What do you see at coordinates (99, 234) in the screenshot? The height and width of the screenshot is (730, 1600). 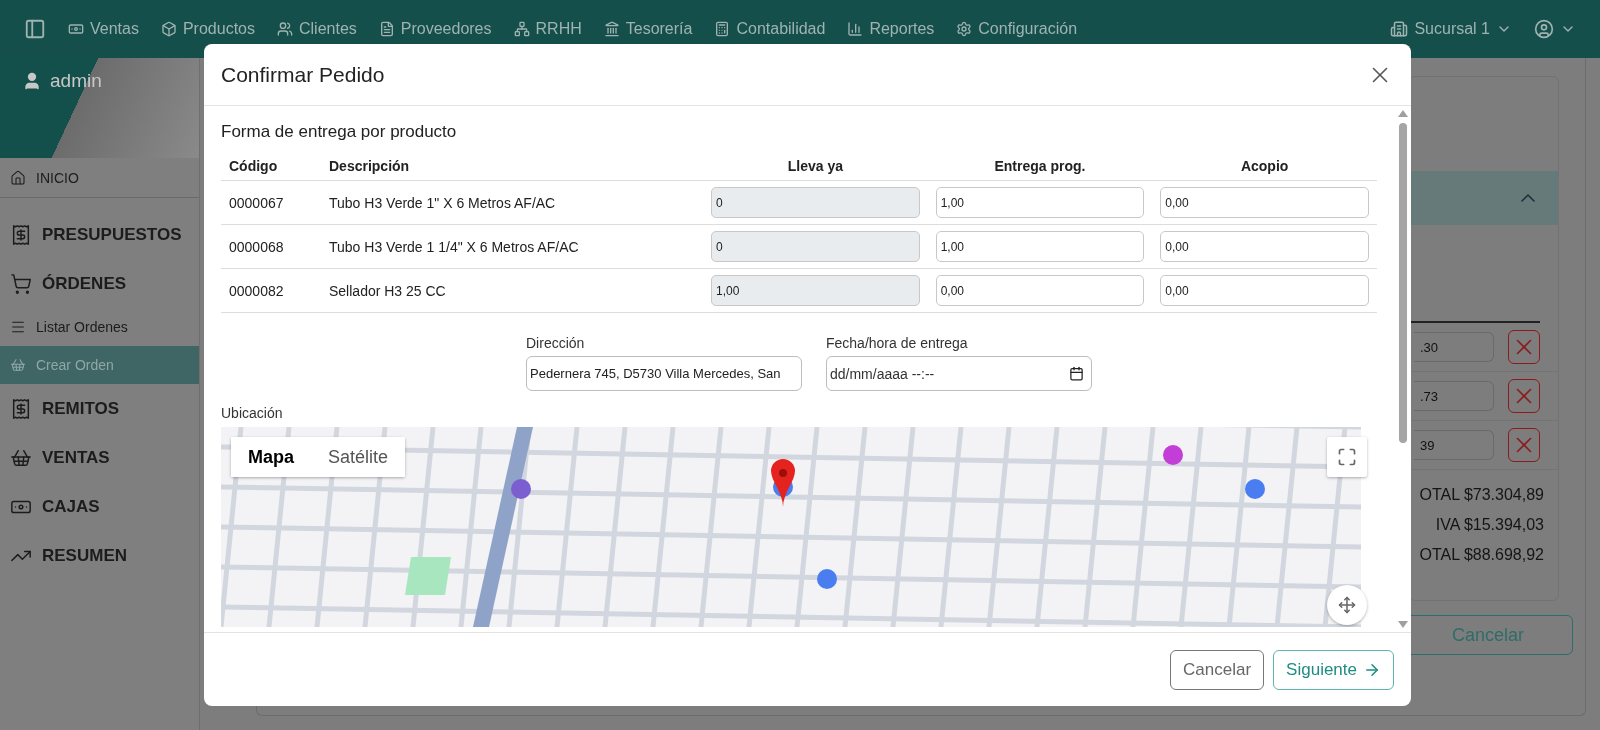 I see `sidebar-item: PRESUPUESTOS` at bounding box center [99, 234].